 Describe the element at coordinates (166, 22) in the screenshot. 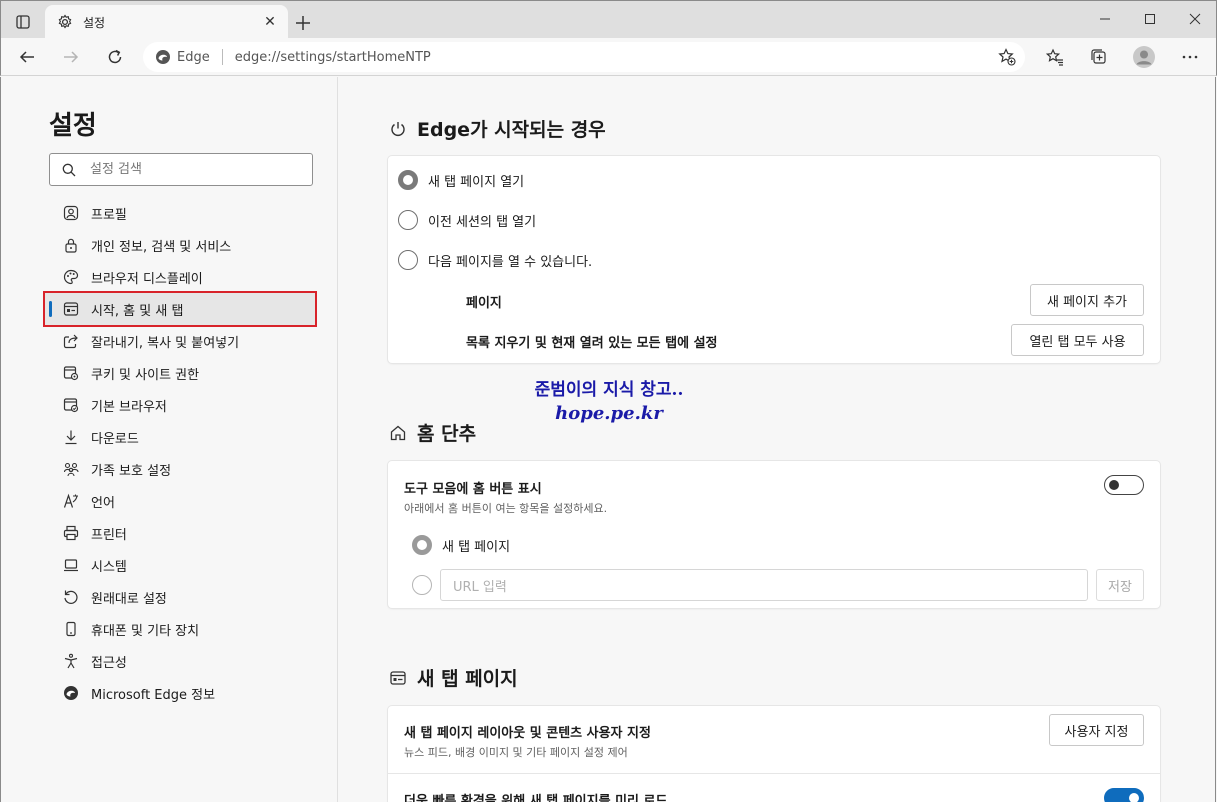

I see `tab-settings: 설정 ✕` at that location.